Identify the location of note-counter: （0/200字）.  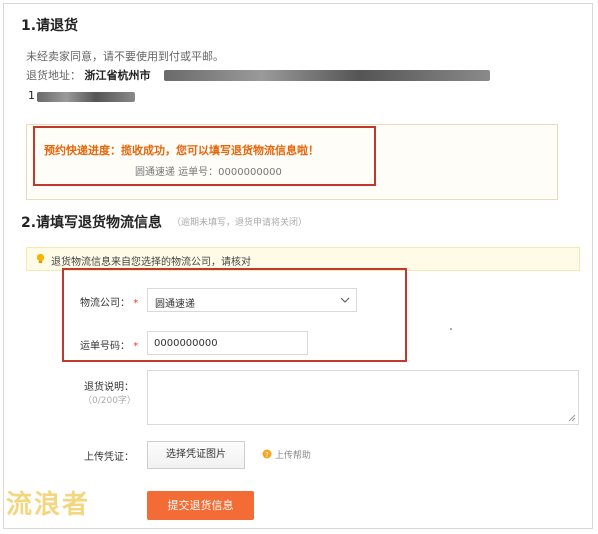
(109, 401).